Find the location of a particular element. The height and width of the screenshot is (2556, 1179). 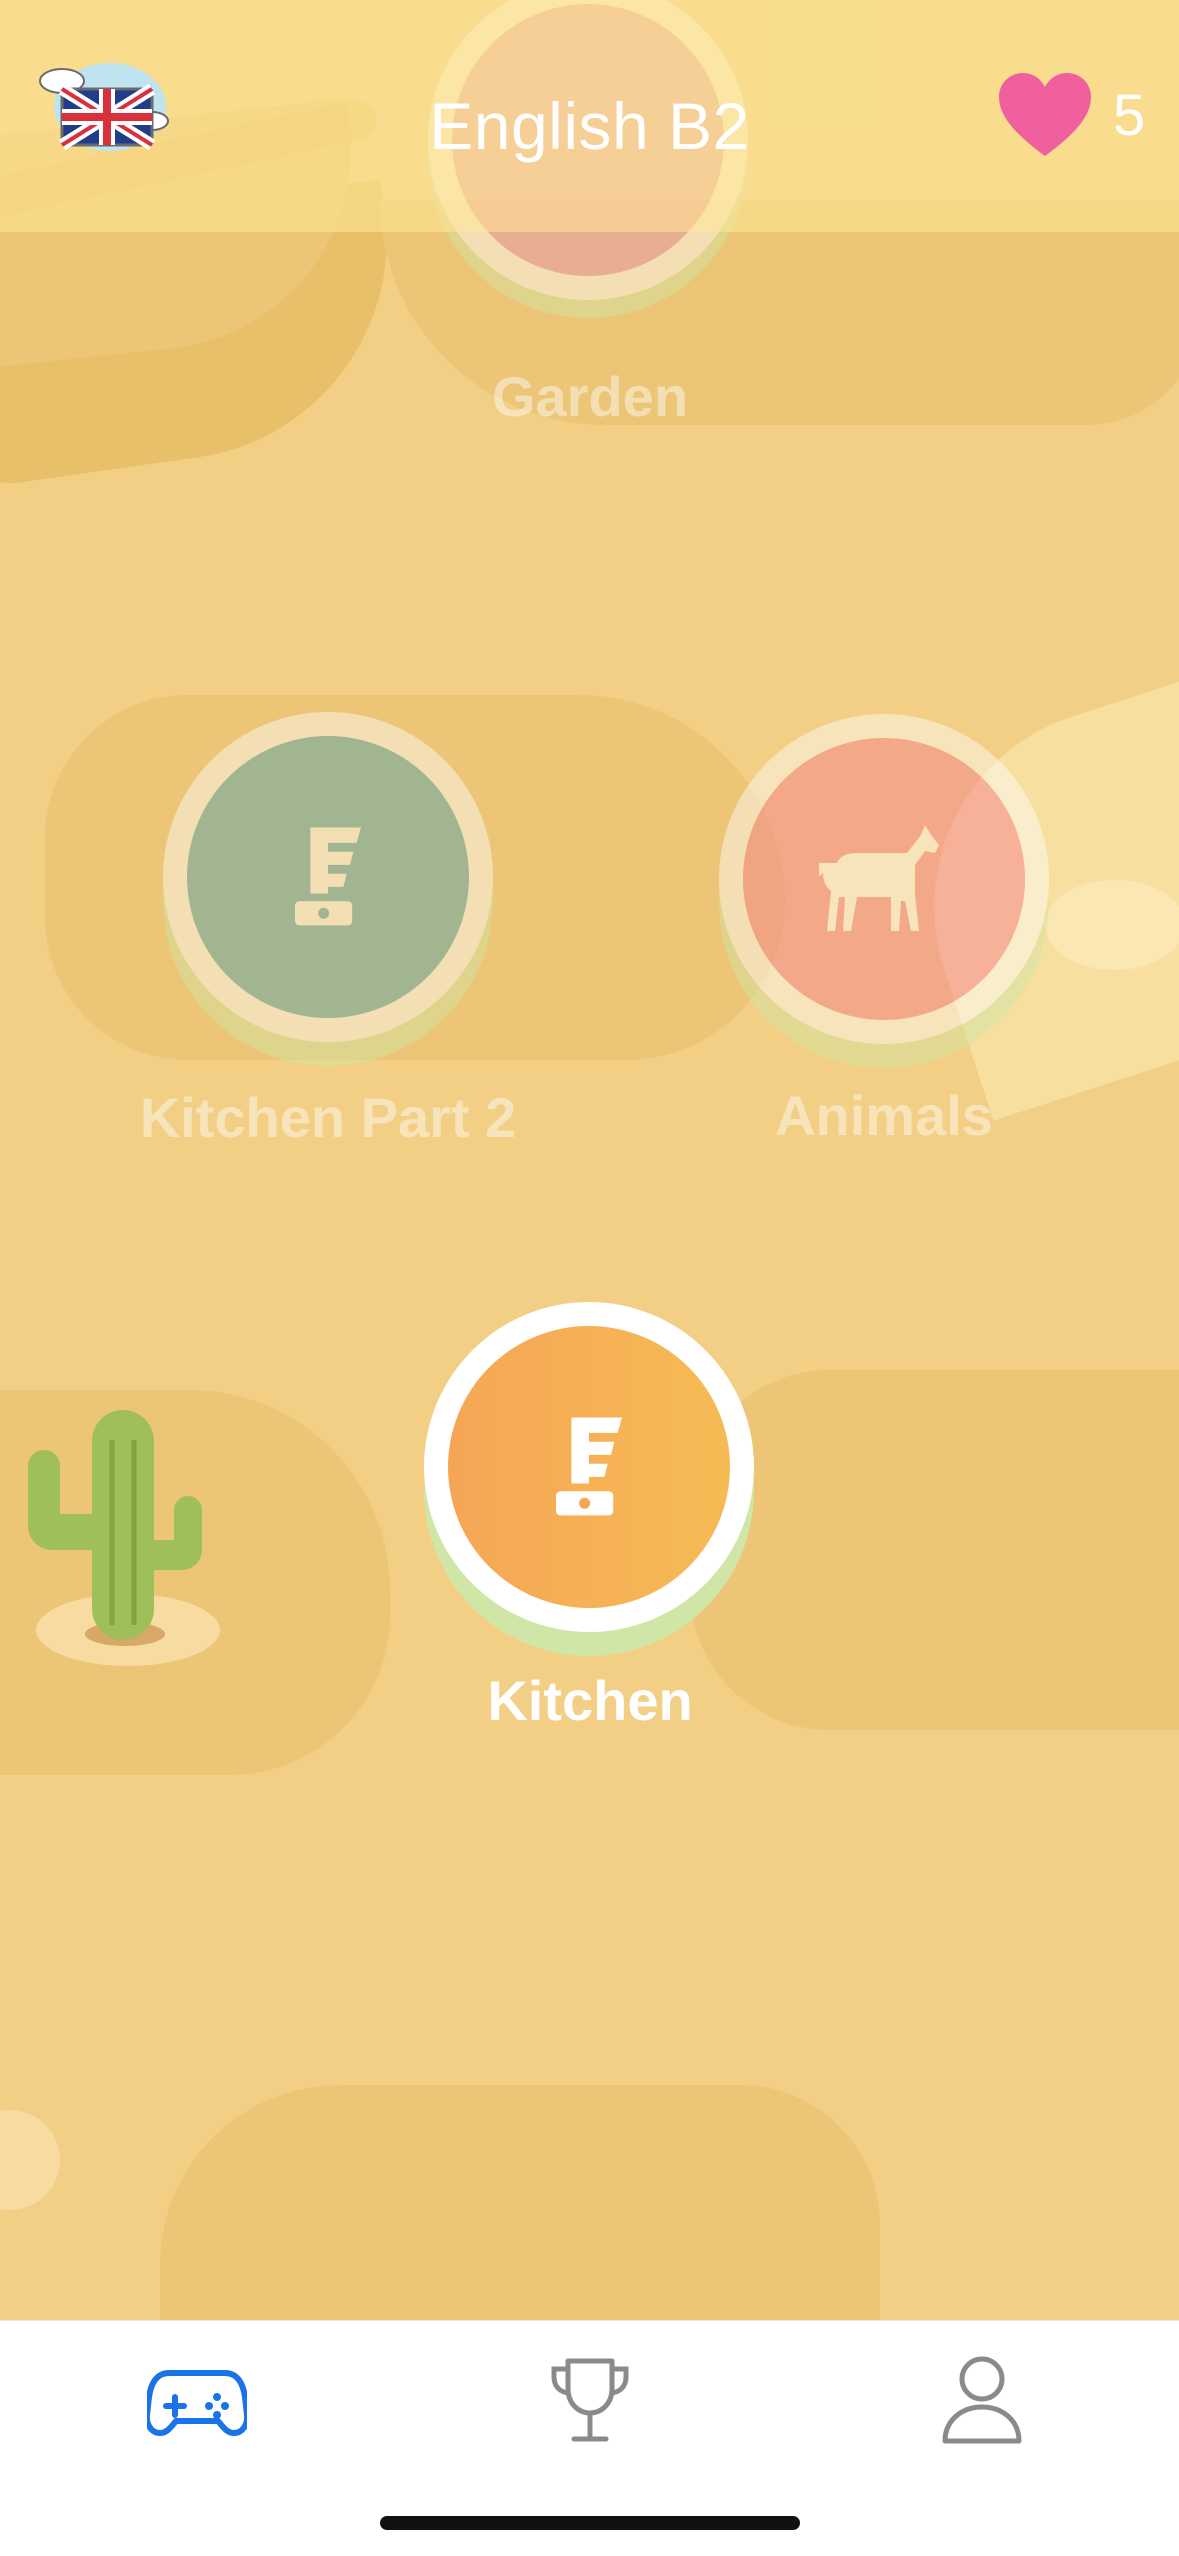

tab-profile is located at coordinates (982, 2401).